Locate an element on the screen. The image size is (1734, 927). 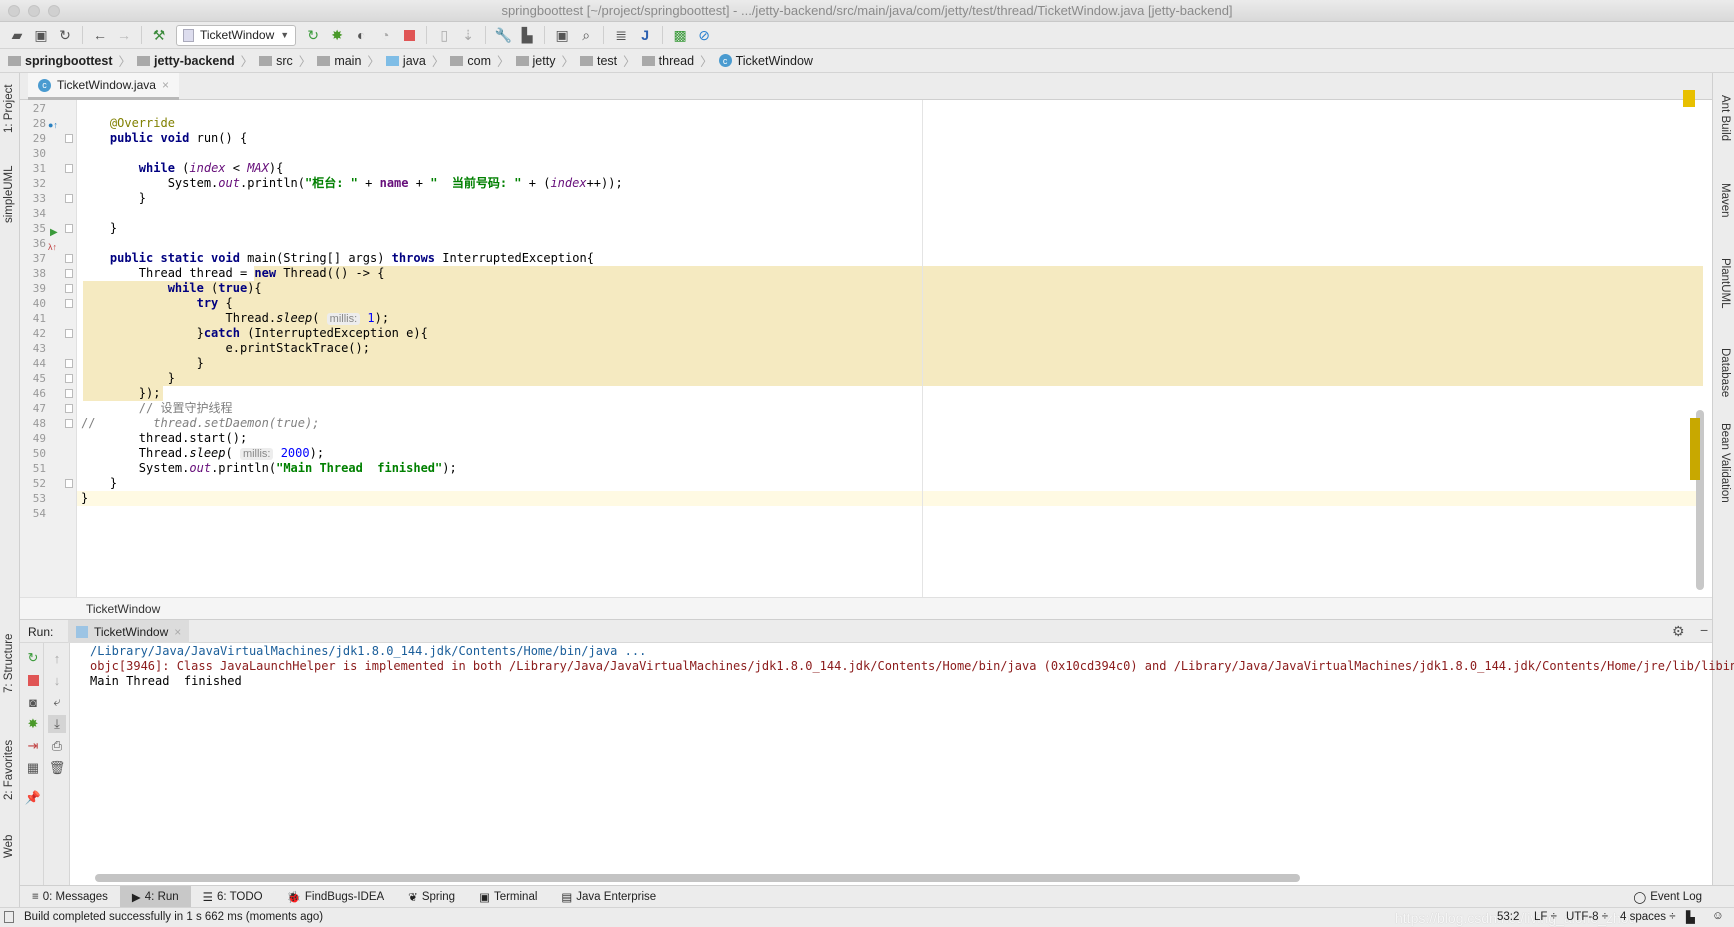
run-tab-label: TicketWindow is located at coordinates (131, 631).